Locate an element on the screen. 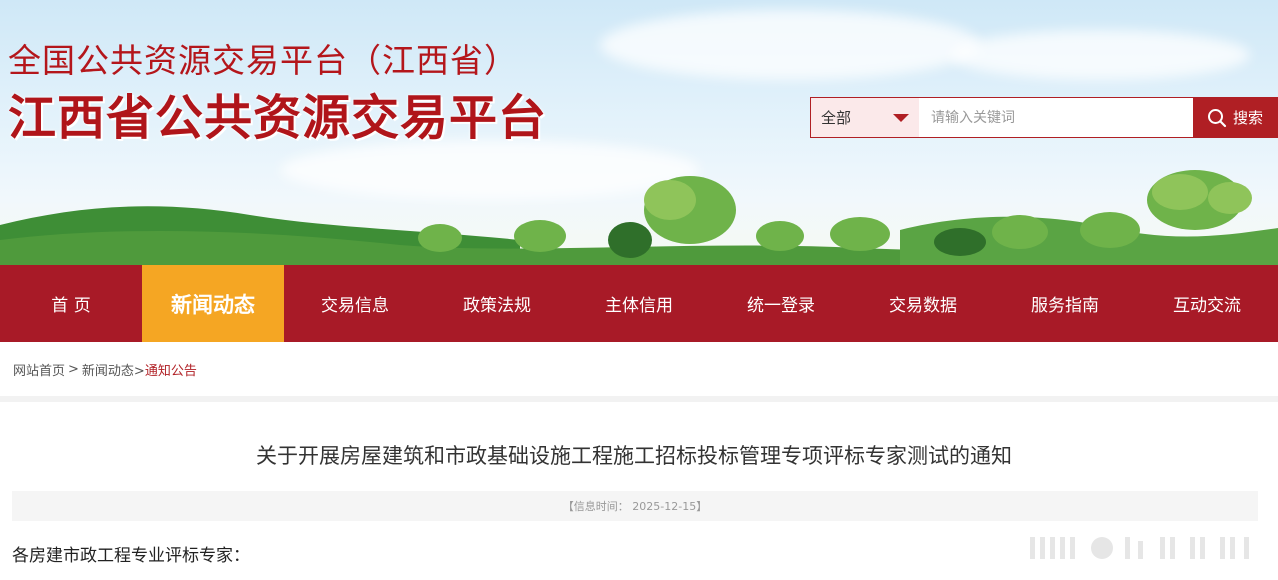  breadcrumb: 网站首页 > 新闻动态> 通知公告 is located at coordinates (639, 372).